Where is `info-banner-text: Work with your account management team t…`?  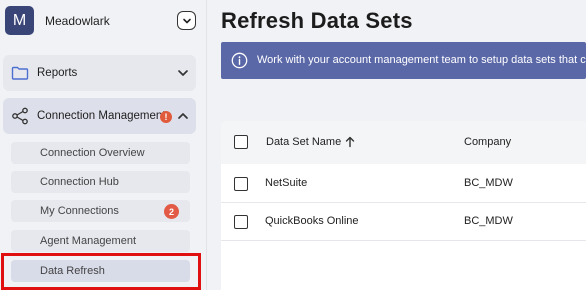 info-banner-text: Work with your account management team t… is located at coordinates (421, 60).